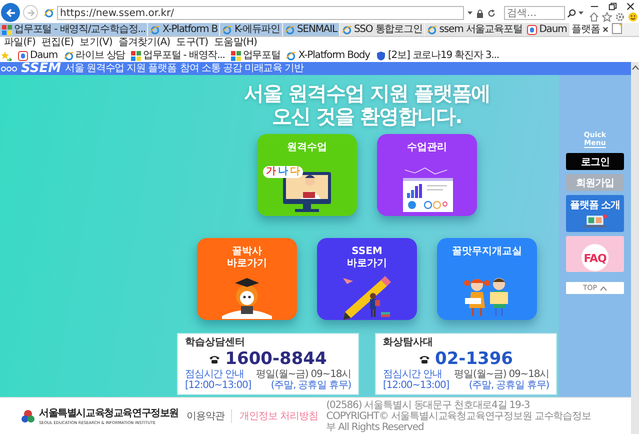 The image size is (639, 434). Describe the element at coordinates (491, 13) in the screenshot. I see `refresh-icon` at that location.